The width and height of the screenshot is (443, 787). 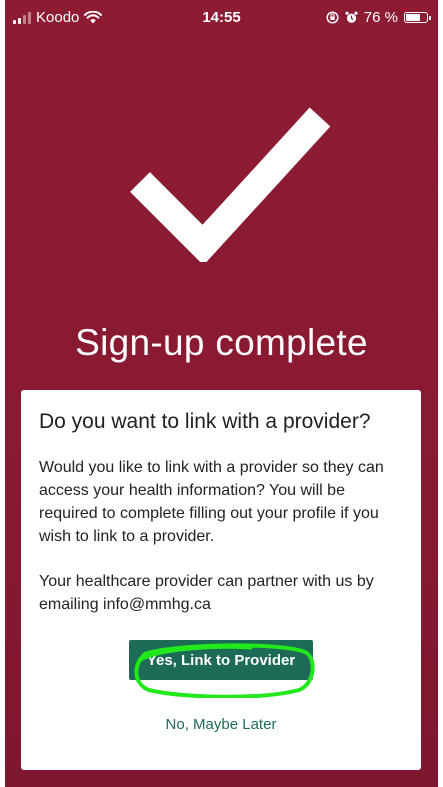 I want to click on maybe-later-button: No, Maybe Later, so click(x=221, y=724).